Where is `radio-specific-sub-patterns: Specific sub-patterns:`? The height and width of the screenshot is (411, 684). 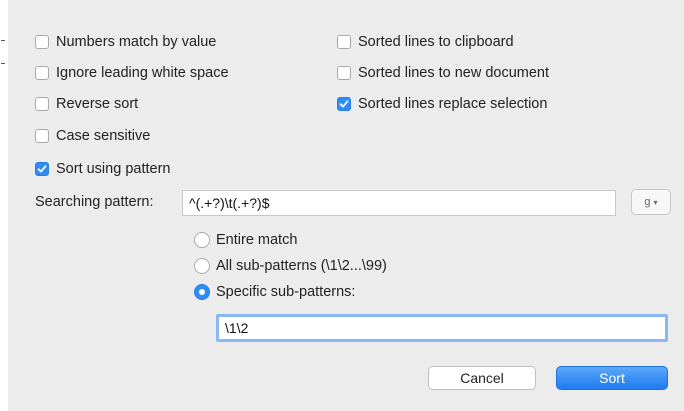
radio-specific-sub-patterns: Specific sub-patterns: is located at coordinates (274, 292).